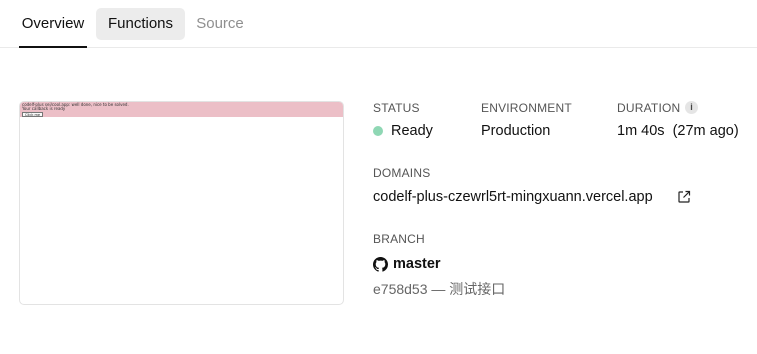 This screenshot has width=757, height=354. Describe the element at coordinates (516, 131) in the screenshot. I see `environment-value: Production` at that location.